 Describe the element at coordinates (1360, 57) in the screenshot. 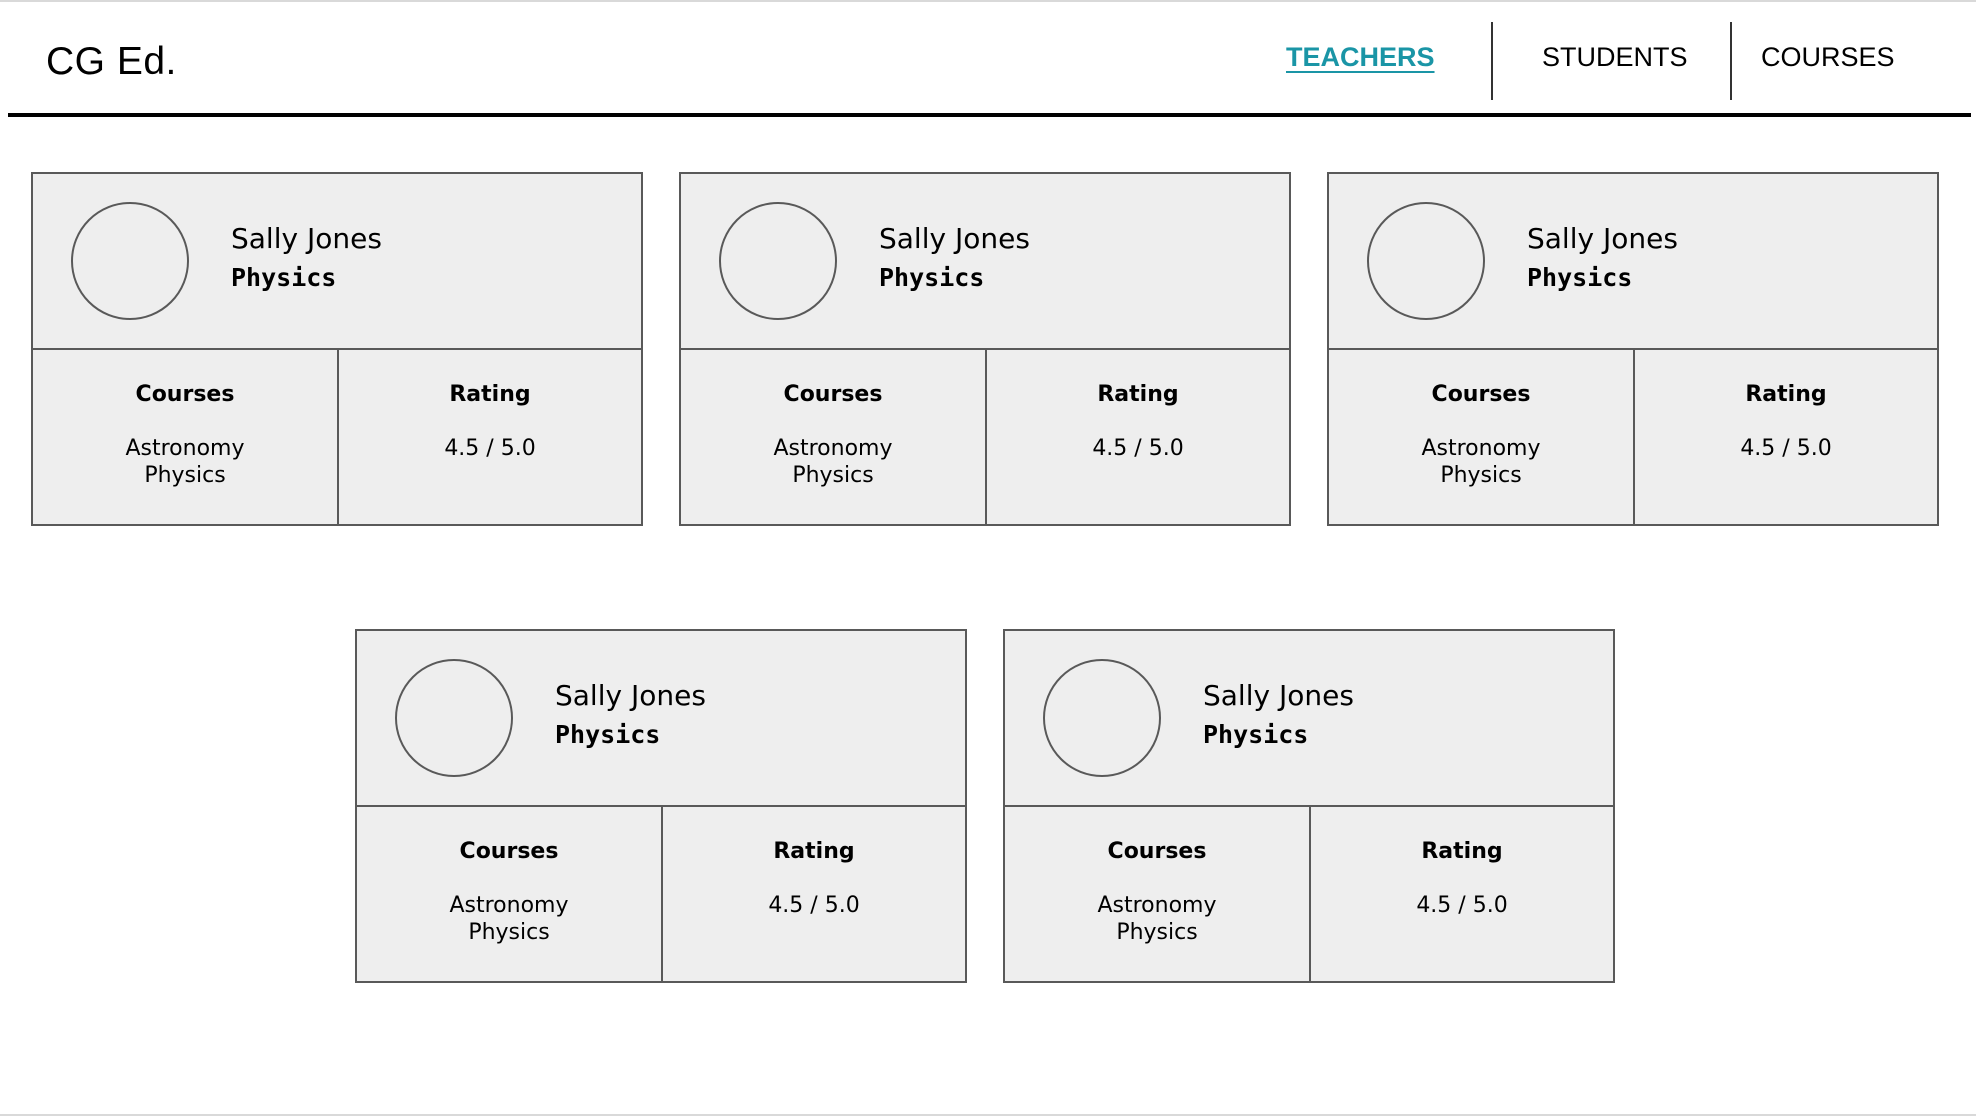

I see `nav-teachers: TEACHERS` at that location.